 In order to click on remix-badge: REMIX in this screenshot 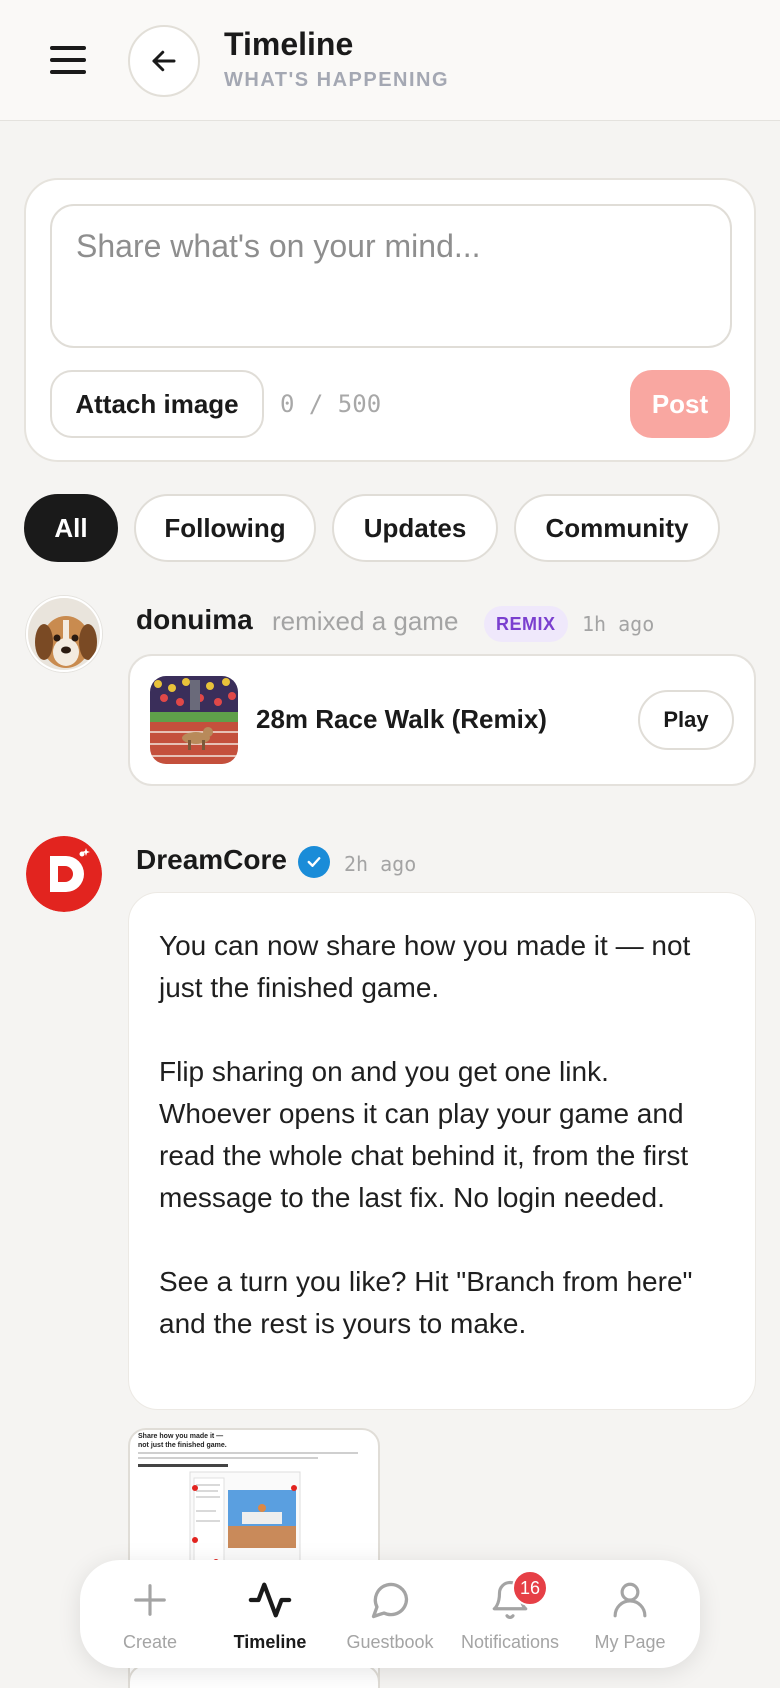, I will do `click(526, 624)`.